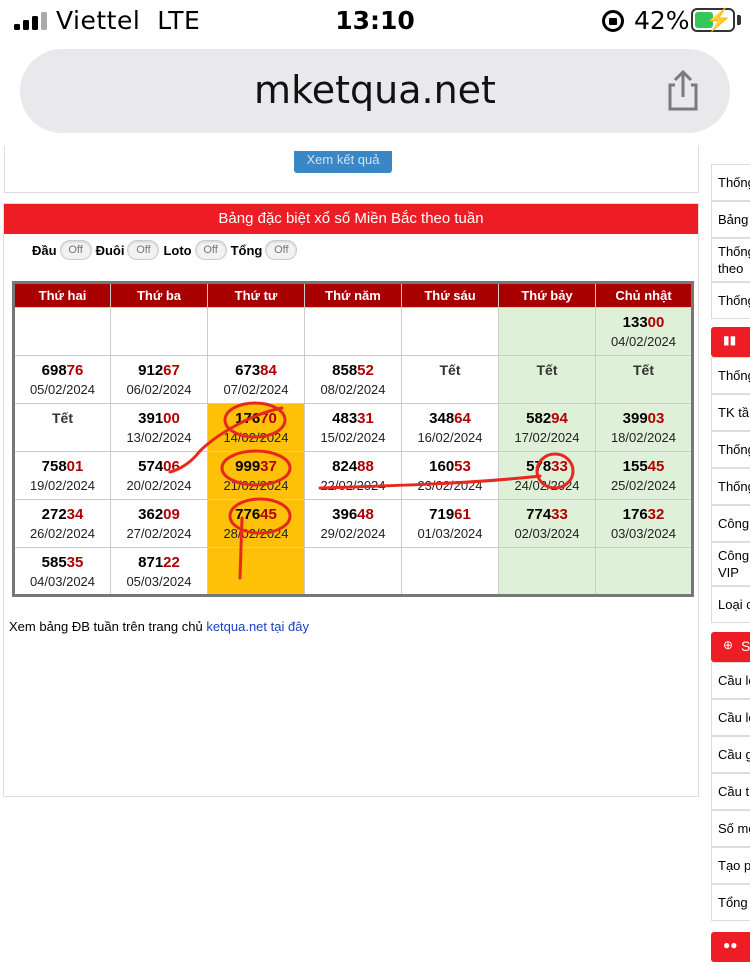  I want to click on sidebar-link: Bảng, so click(730, 219).